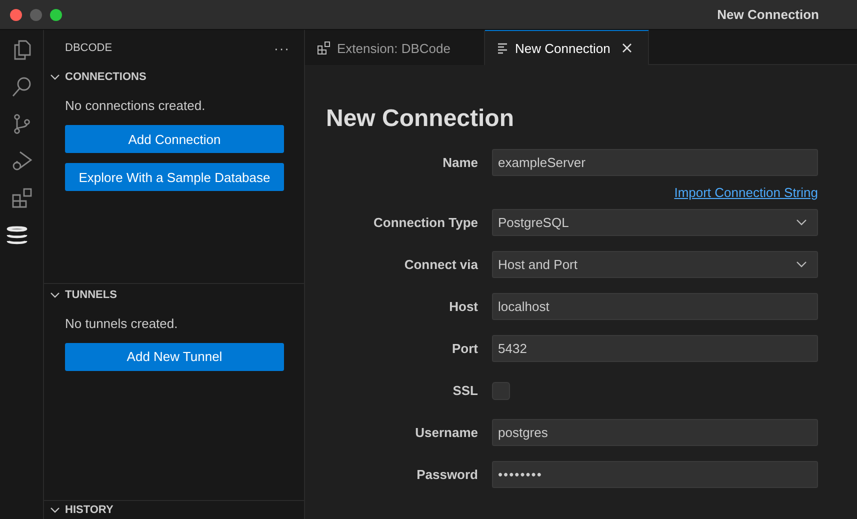 This screenshot has height=519, width=857. What do you see at coordinates (464, 348) in the screenshot?
I see `field-label: Port` at bounding box center [464, 348].